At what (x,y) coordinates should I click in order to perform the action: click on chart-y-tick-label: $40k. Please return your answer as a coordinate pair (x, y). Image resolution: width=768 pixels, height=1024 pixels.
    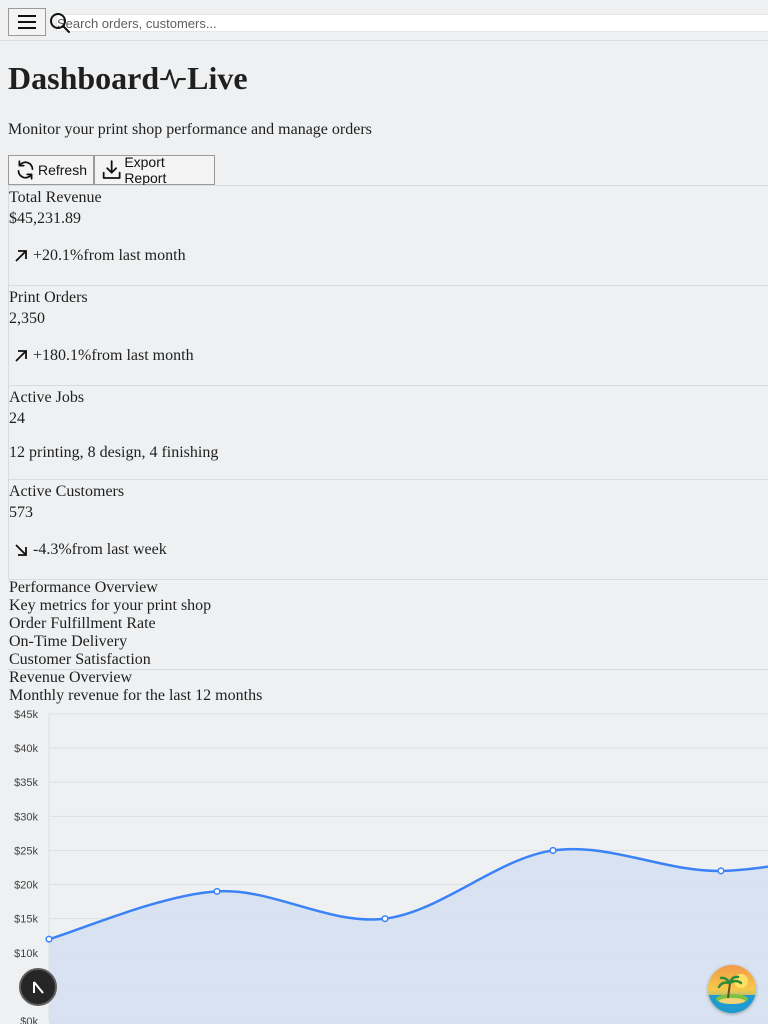
    Looking at the image, I should click on (26, 749).